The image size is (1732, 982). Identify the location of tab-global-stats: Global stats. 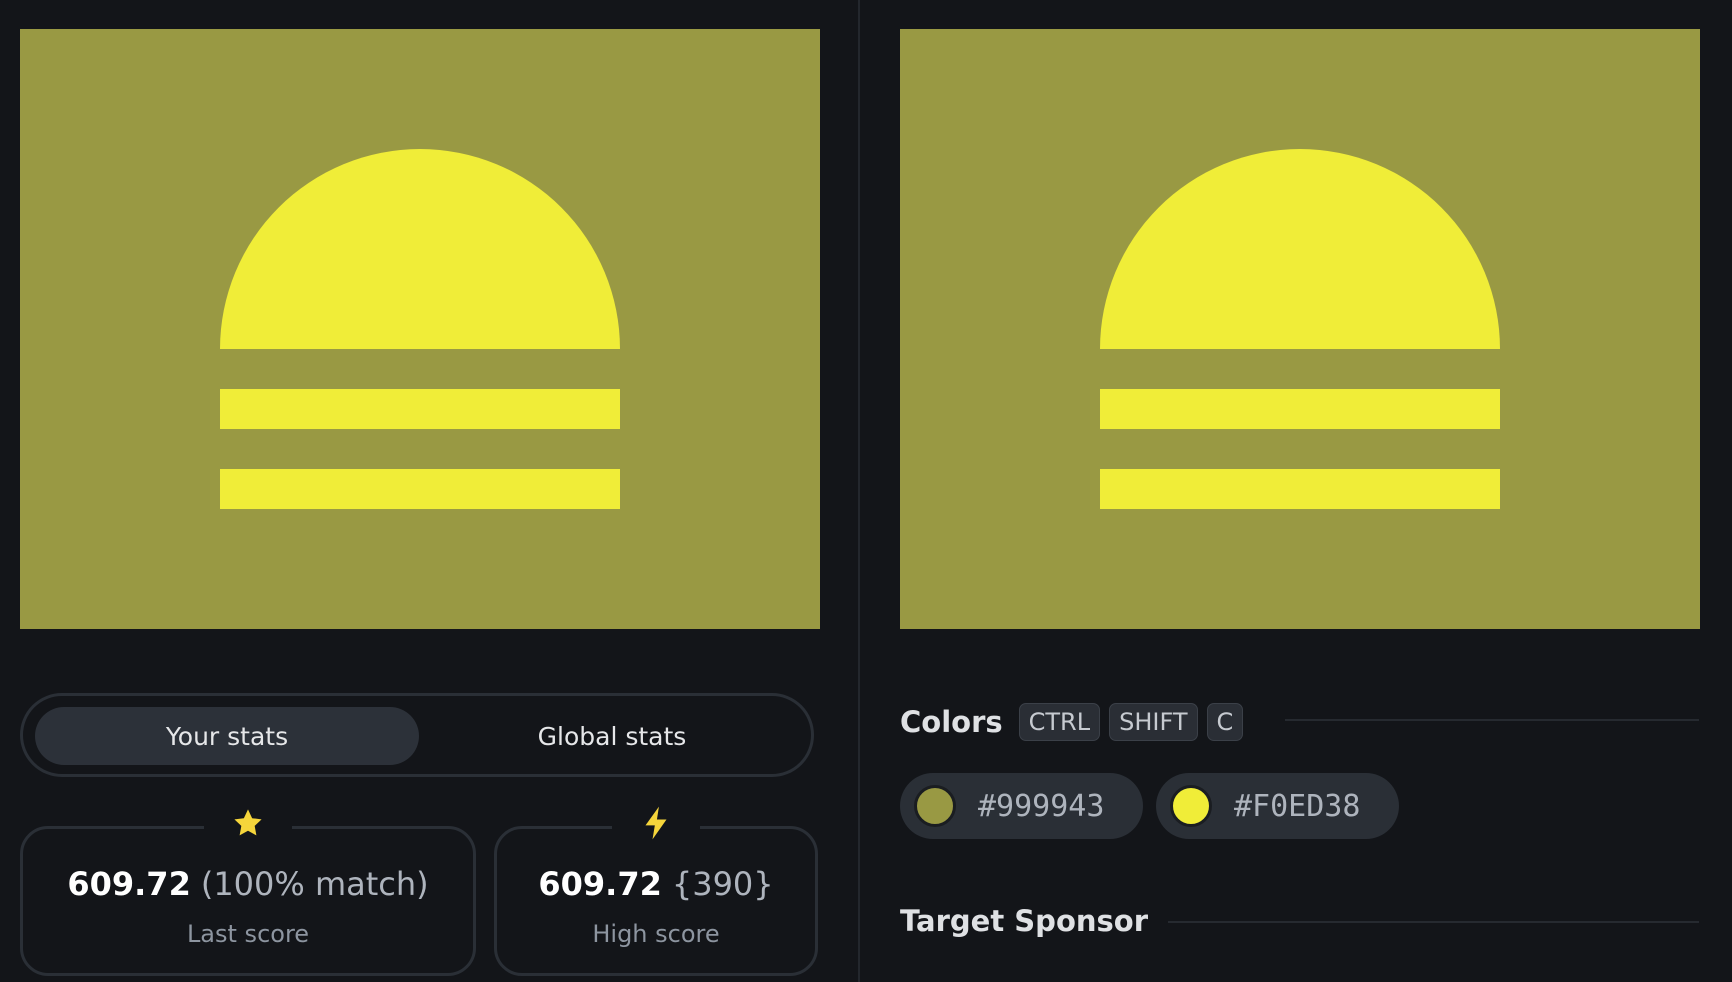
(612, 736).